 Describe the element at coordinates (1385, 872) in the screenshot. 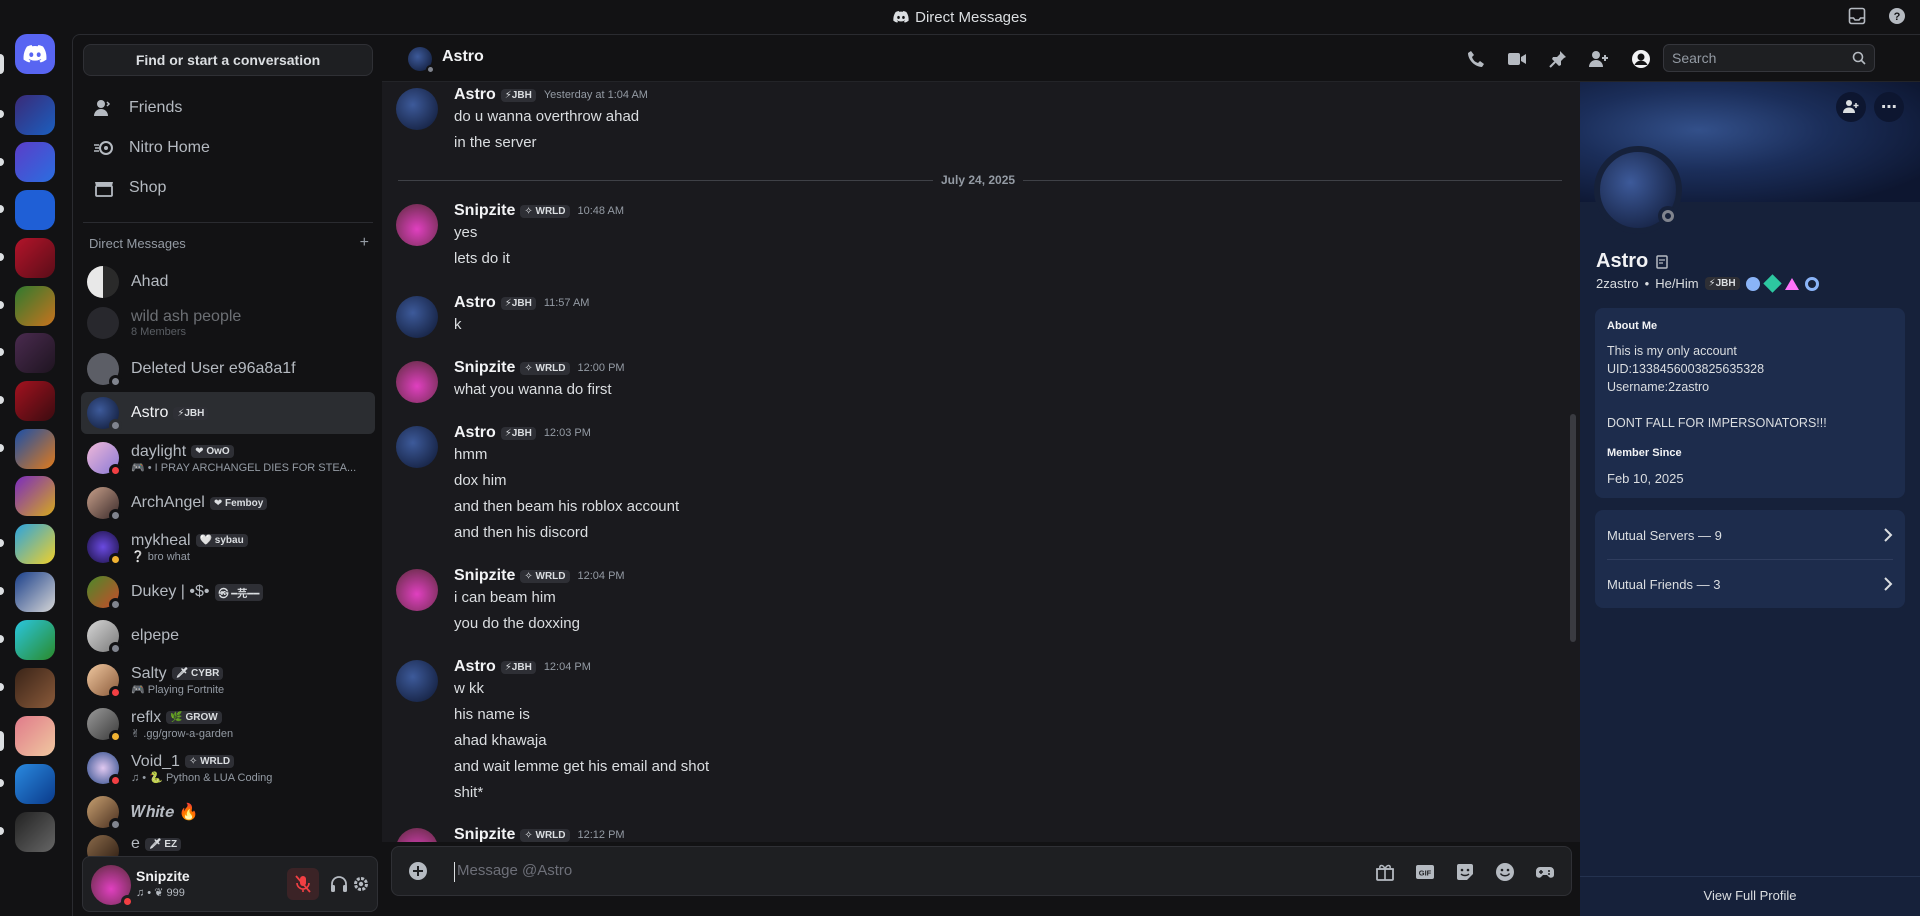

I see `gift-icon` at that location.